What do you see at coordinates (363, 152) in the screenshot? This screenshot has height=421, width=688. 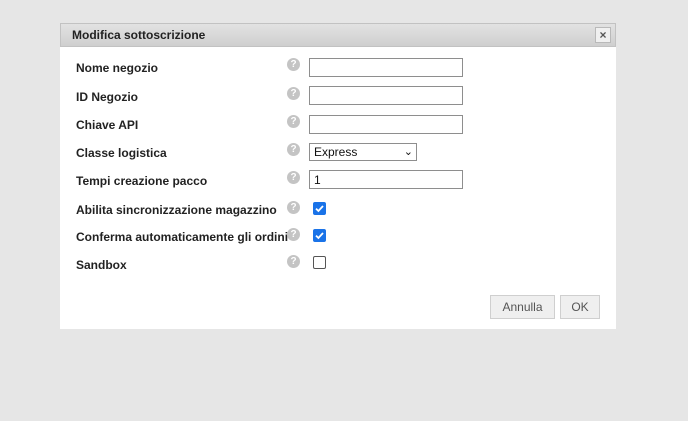 I see `classe-logistica-select: Express ⌄` at bounding box center [363, 152].